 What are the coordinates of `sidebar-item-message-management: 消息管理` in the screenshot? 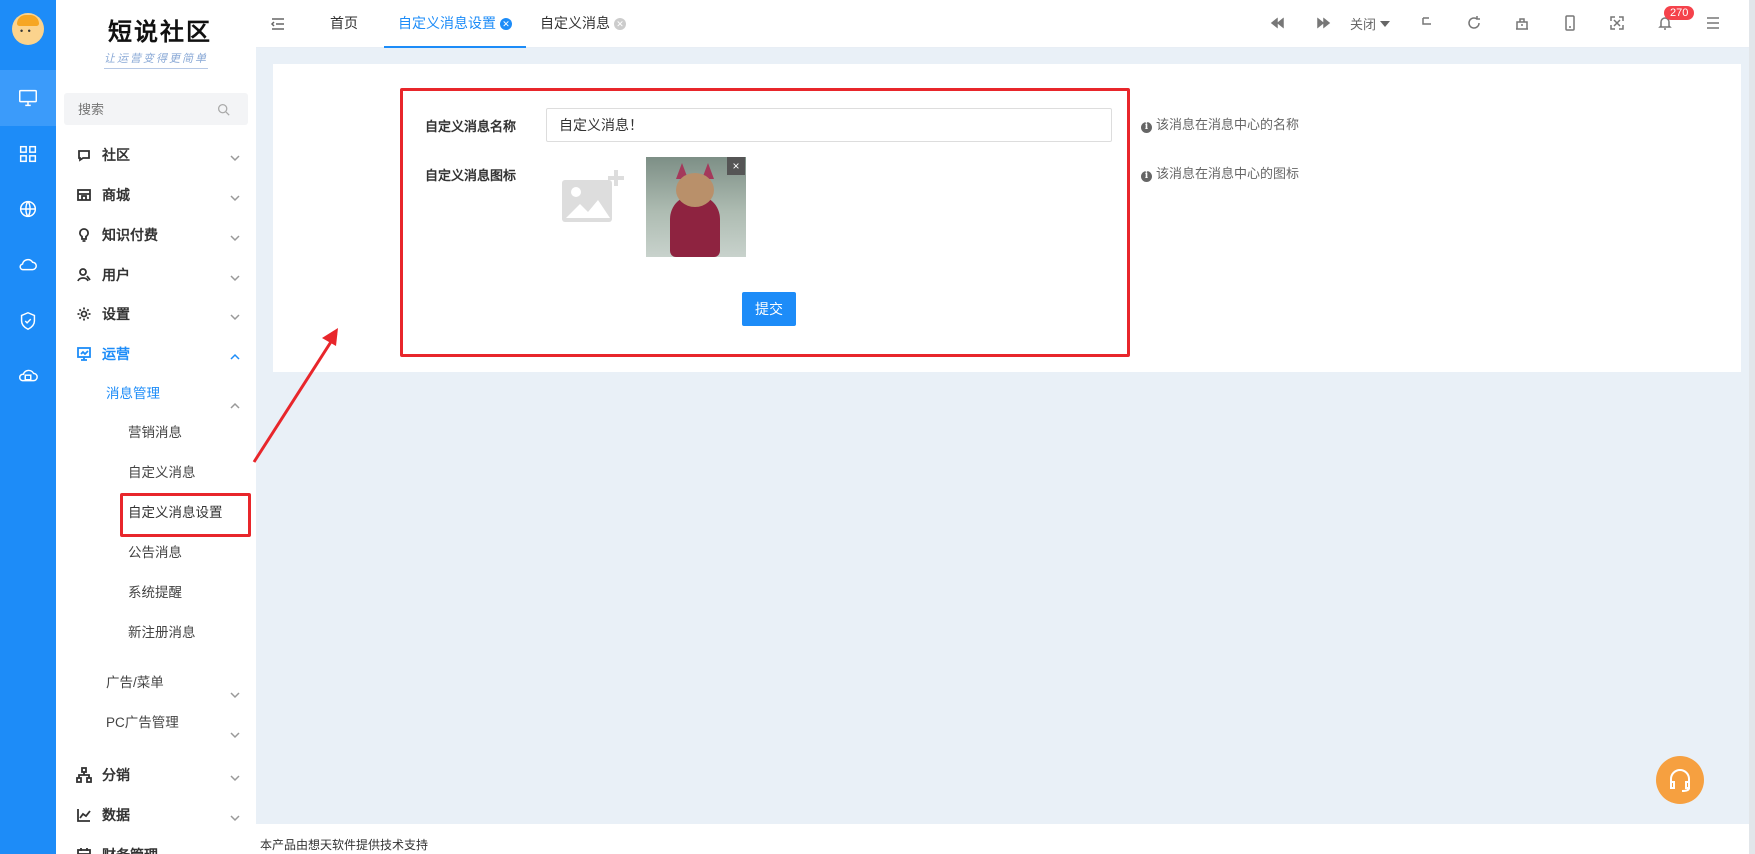 It's located at (156, 394).